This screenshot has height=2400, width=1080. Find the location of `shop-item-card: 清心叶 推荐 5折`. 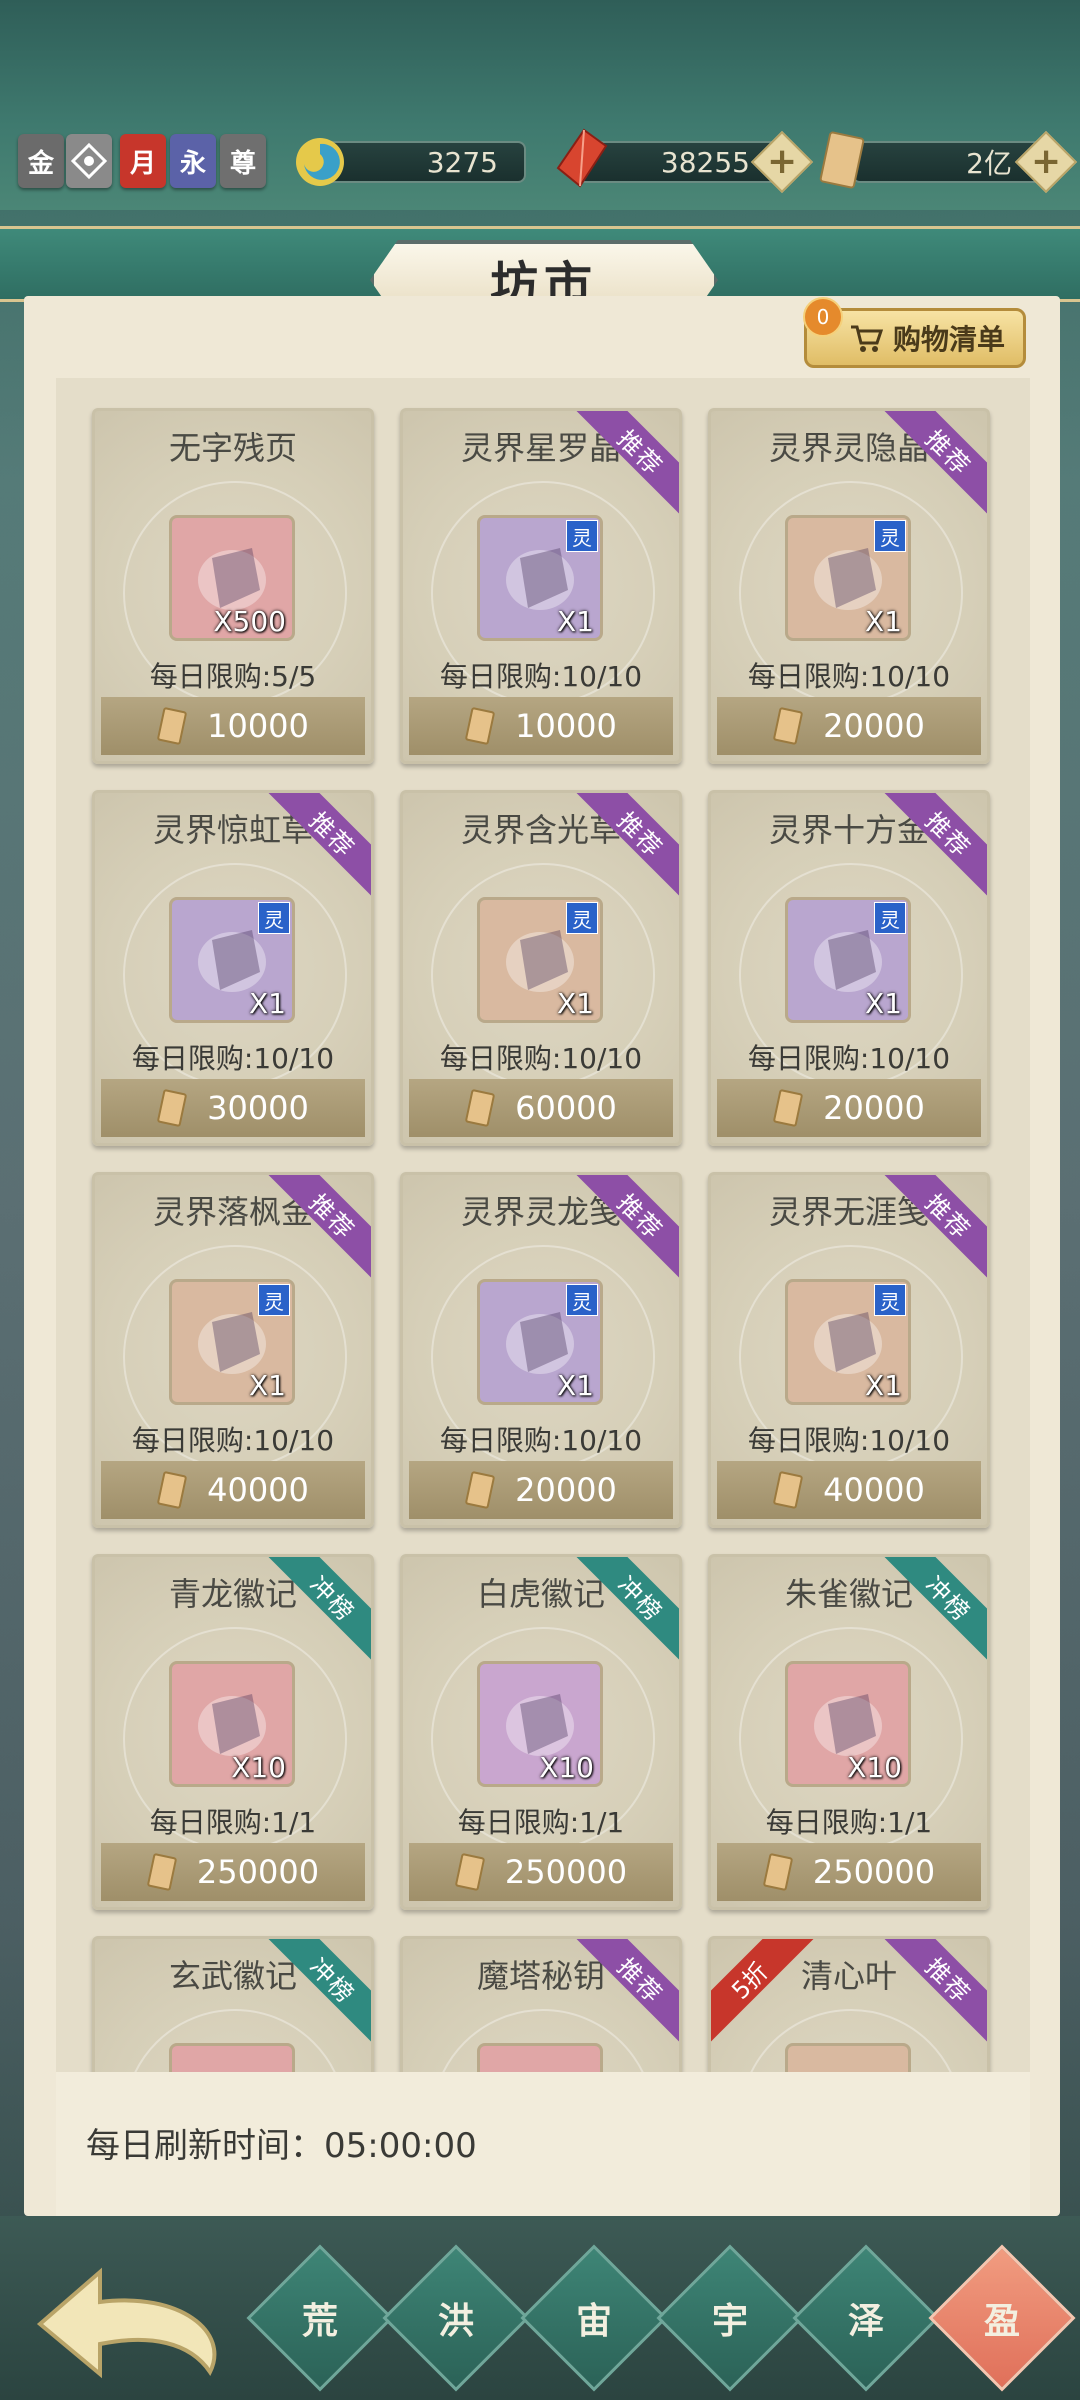

shop-item-card: 清心叶 推荐 5折 is located at coordinates (849, 2004).